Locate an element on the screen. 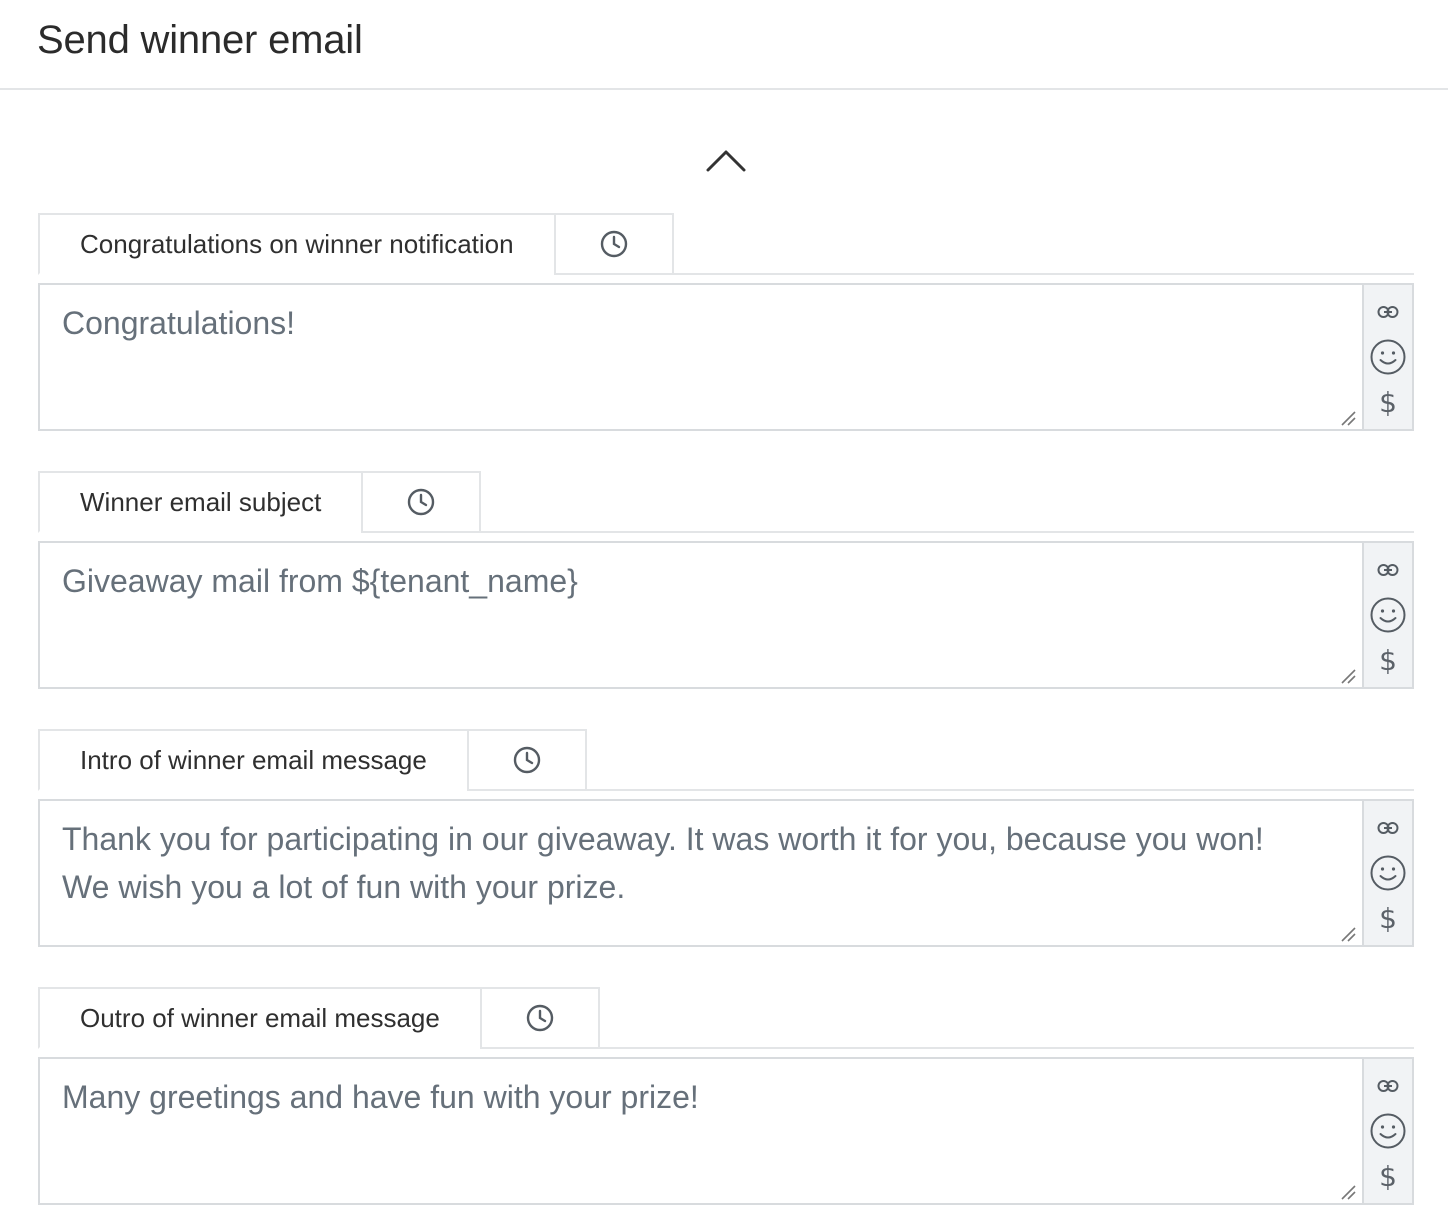 The width and height of the screenshot is (1448, 1232). text-field: Congratulations! $ is located at coordinates (726, 357).